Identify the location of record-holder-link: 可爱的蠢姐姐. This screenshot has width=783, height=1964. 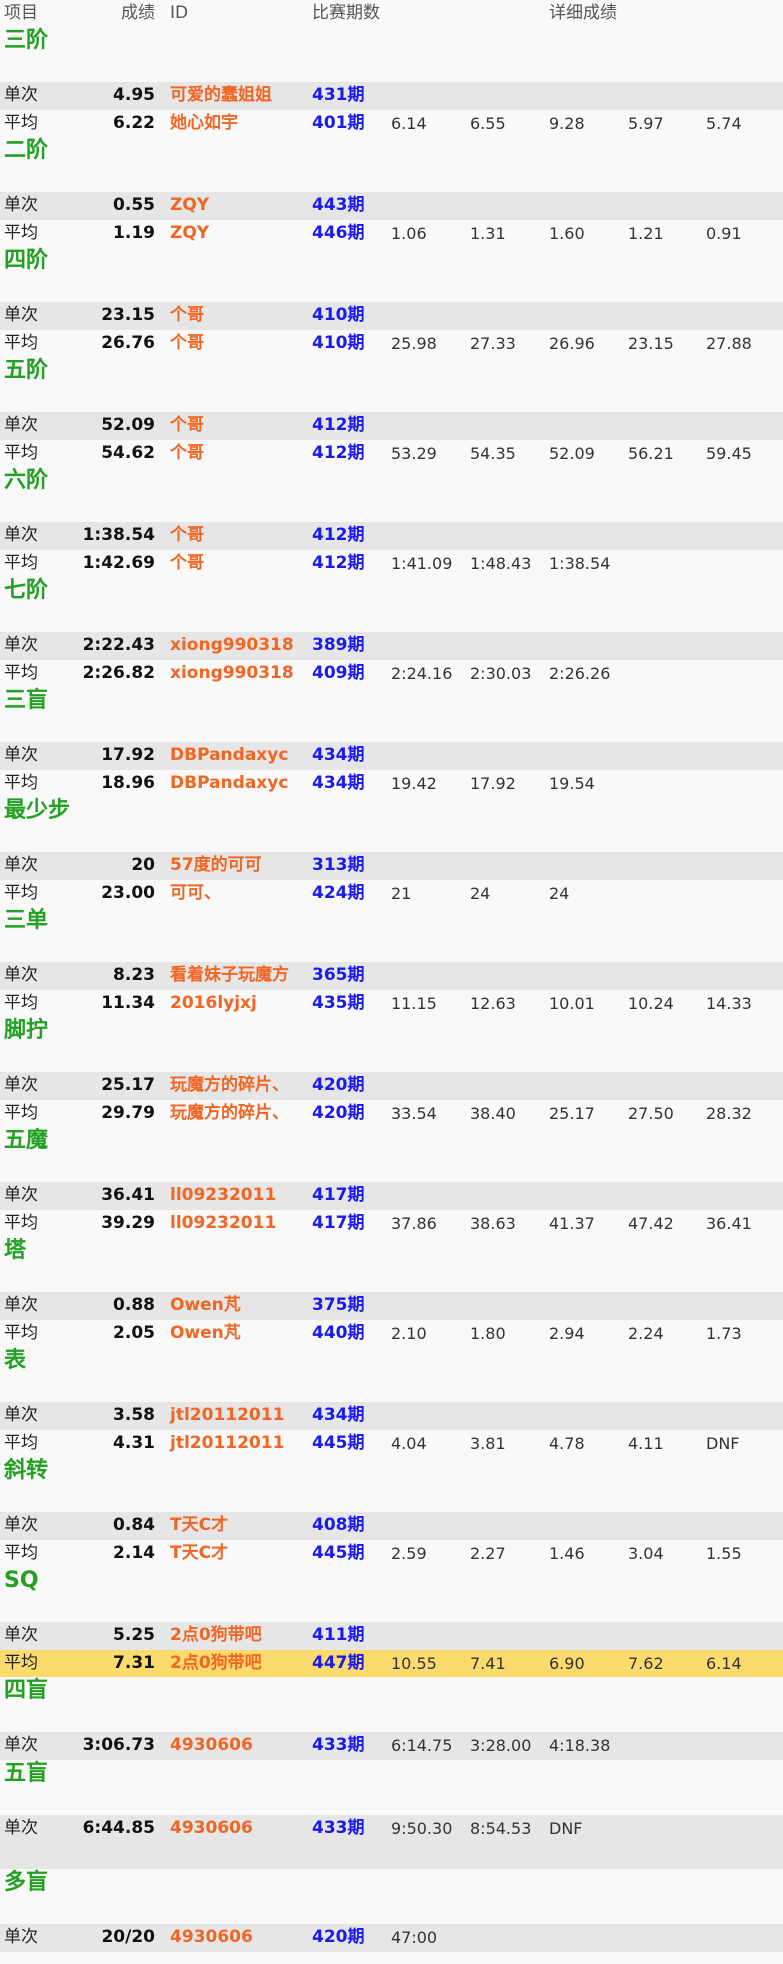
(221, 96).